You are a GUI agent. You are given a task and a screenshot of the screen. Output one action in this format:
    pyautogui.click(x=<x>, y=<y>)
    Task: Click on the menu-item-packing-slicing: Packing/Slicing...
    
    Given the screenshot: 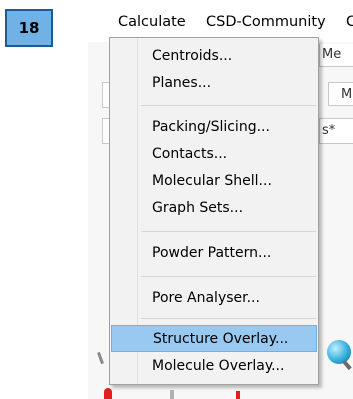 What is the action you would take?
    pyautogui.click(x=214, y=127)
    